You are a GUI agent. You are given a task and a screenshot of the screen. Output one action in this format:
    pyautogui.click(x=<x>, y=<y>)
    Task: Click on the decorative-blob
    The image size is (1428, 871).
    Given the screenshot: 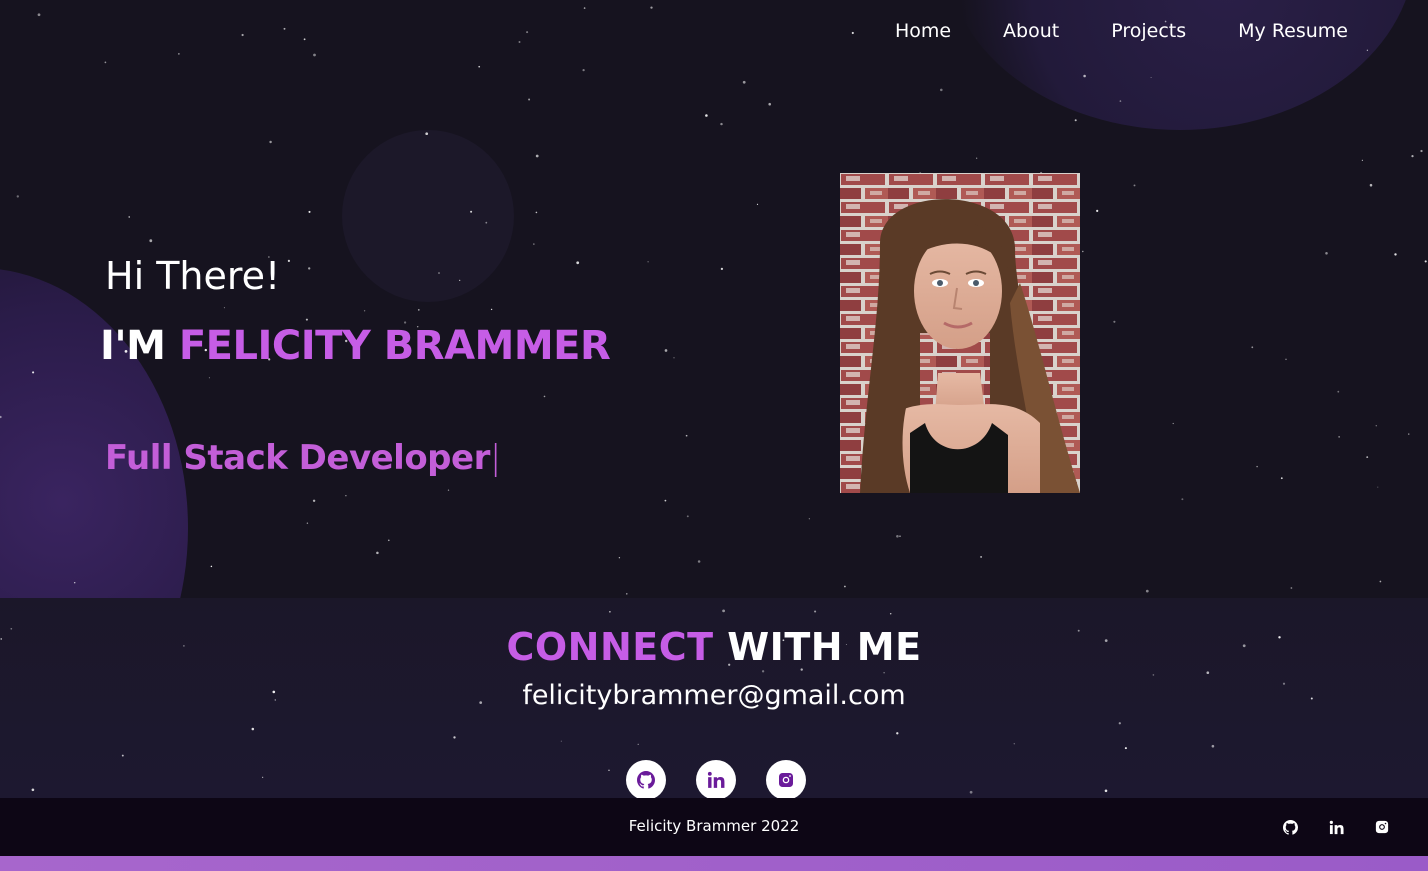 What is the action you would take?
    pyautogui.click(x=428, y=216)
    